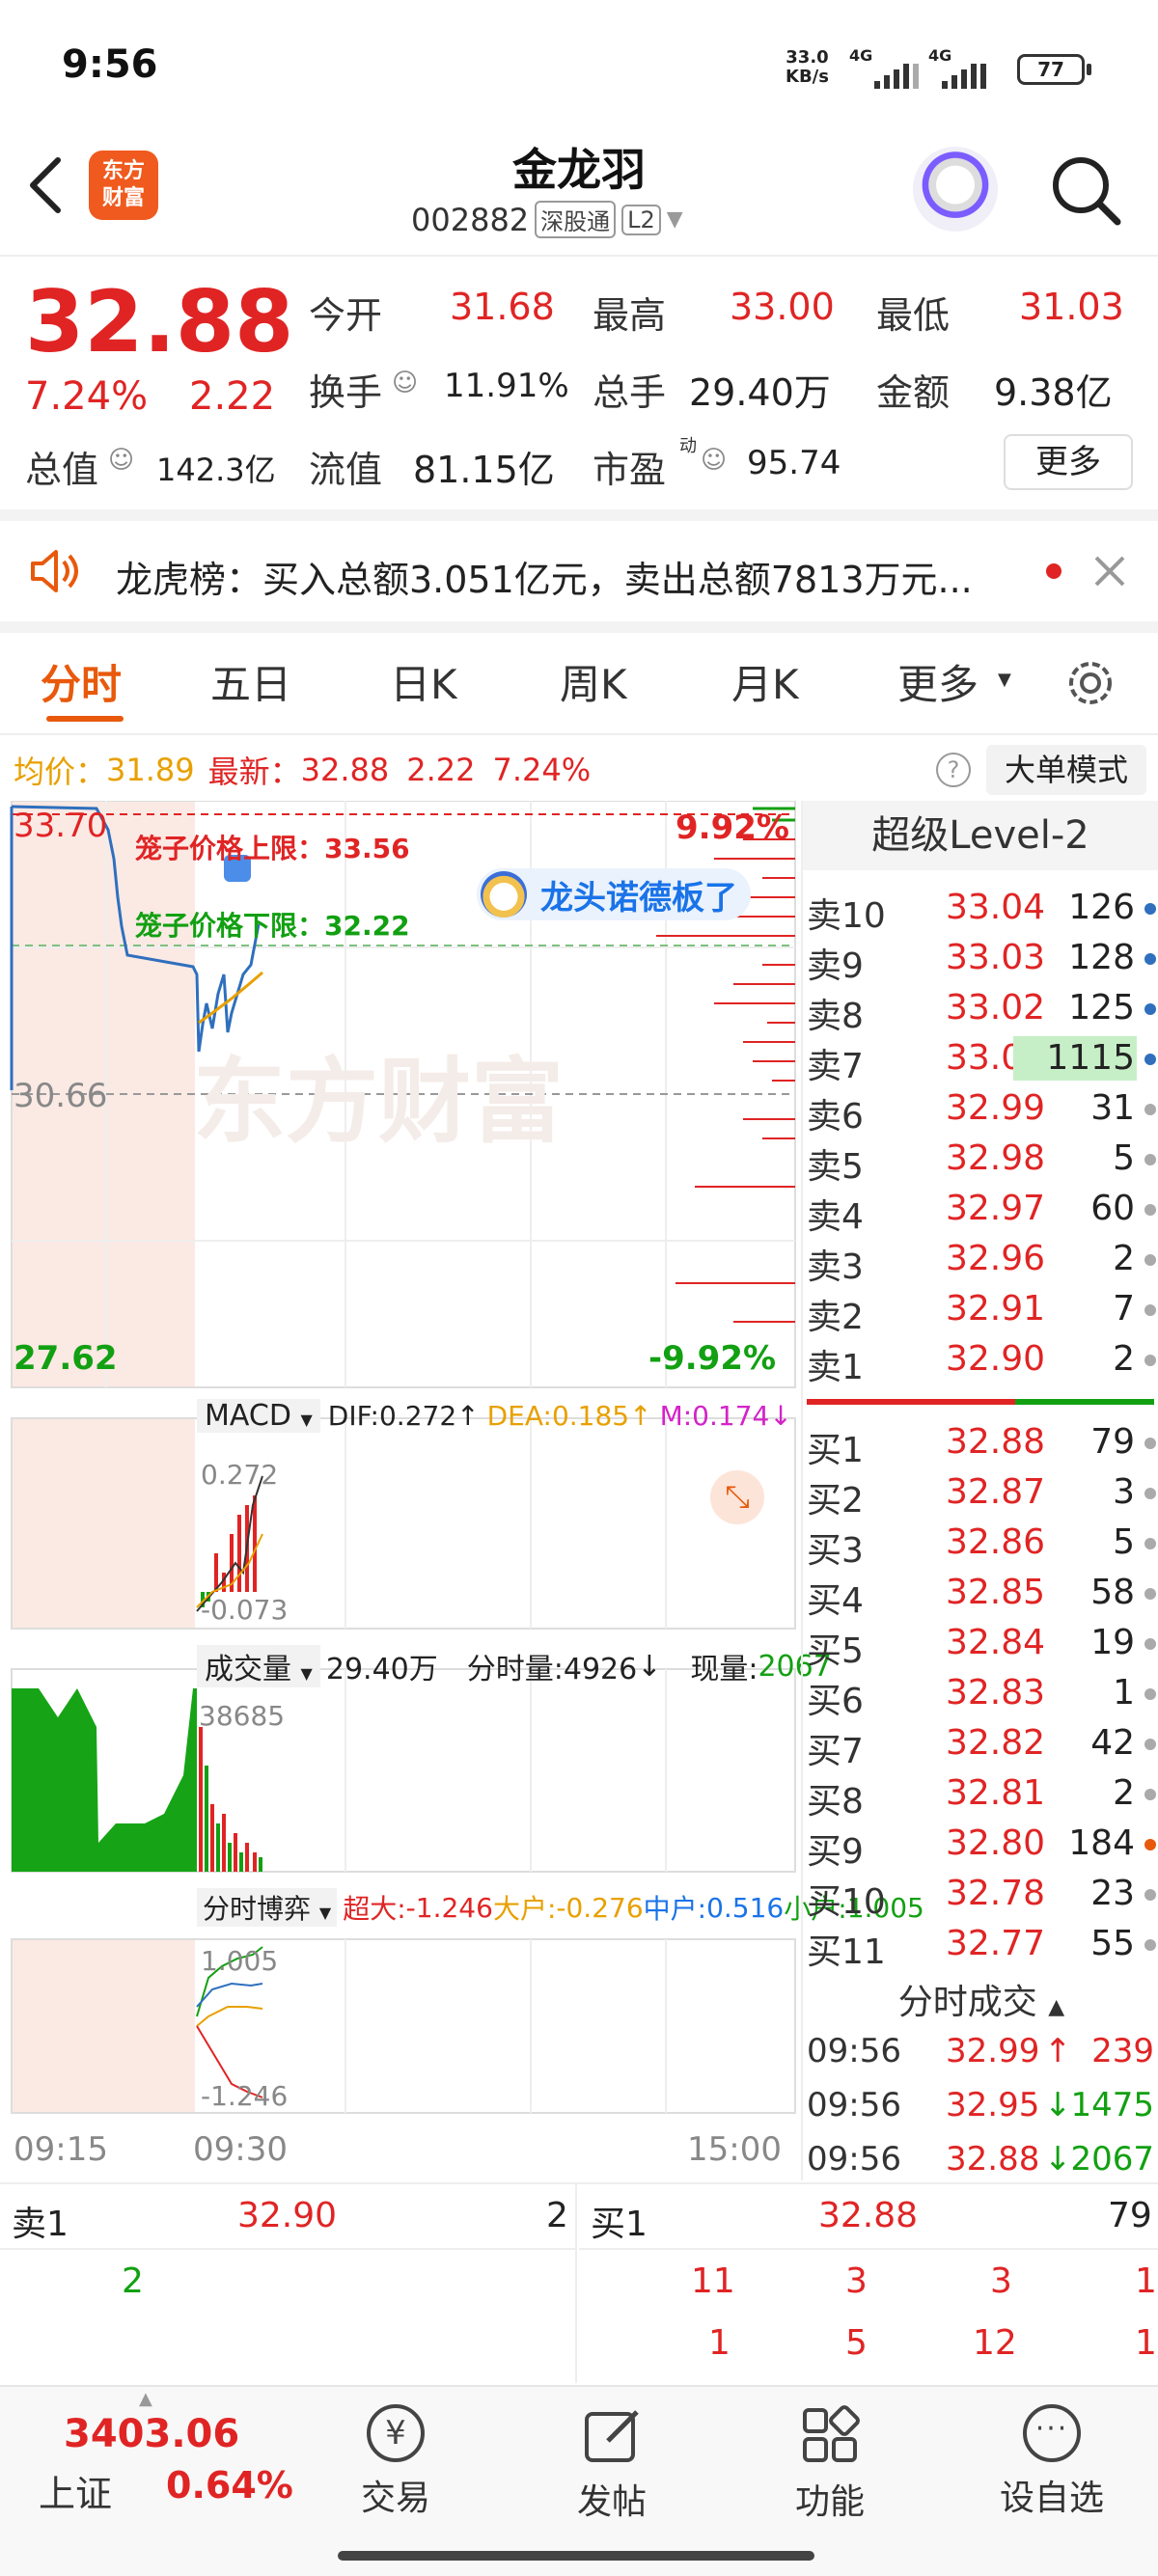 This screenshot has width=1158, height=2576. Describe the element at coordinates (980, 1261) in the screenshot. I see `ask-row: 卖3 32.96 2` at that location.